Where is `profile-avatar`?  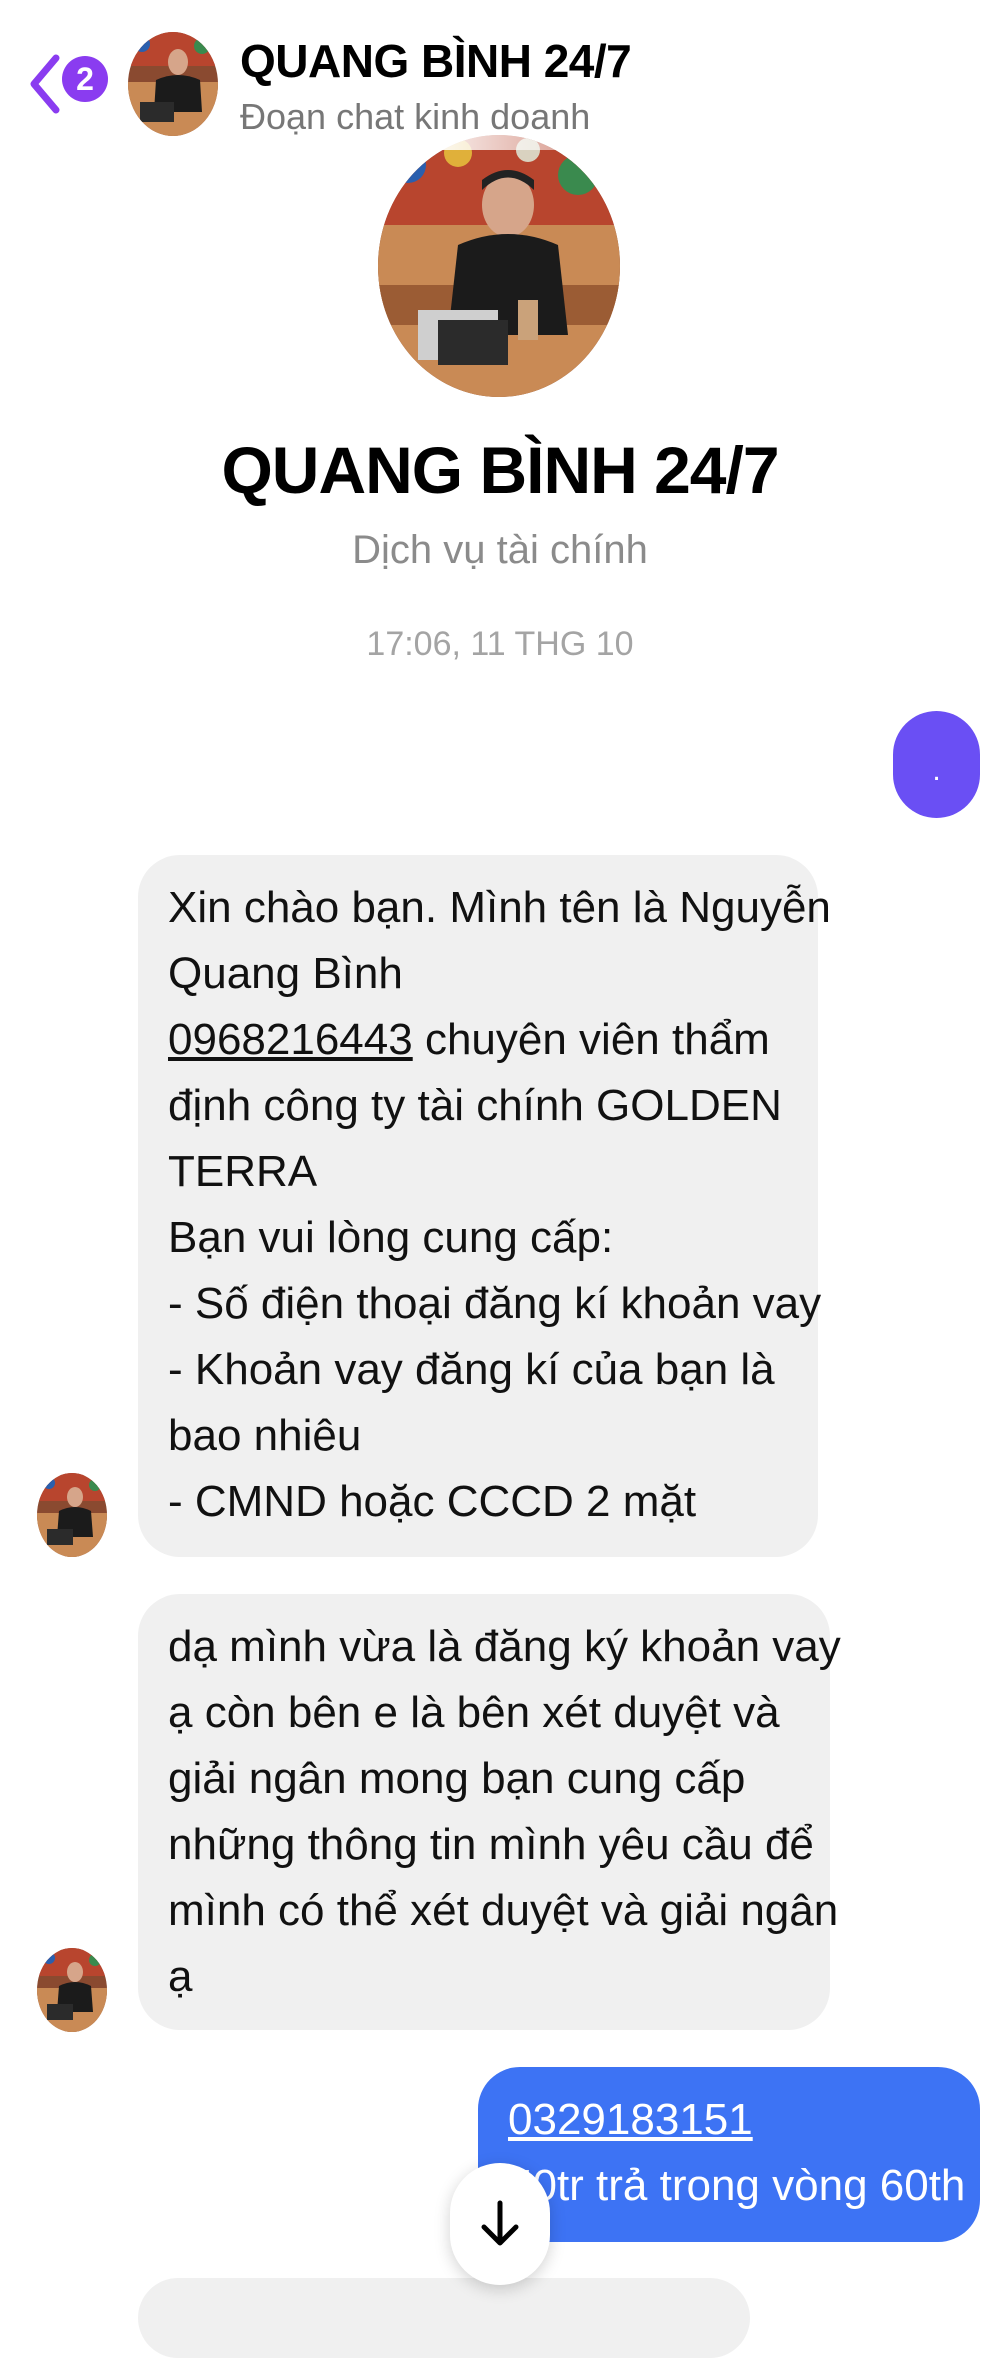
profile-avatar is located at coordinates (499, 266).